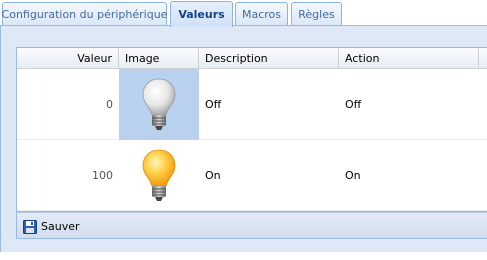 The width and height of the screenshot is (487, 260). What do you see at coordinates (213, 104) in the screenshot?
I see `description-cell: Off` at bounding box center [213, 104].